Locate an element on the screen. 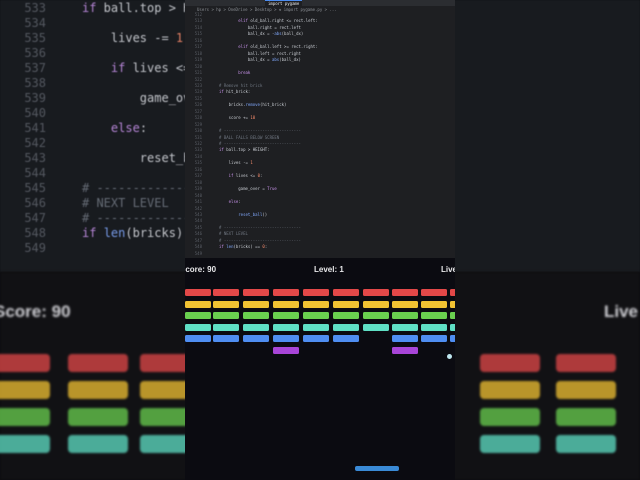 The height and width of the screenshot is (480, 640). code-text: # BALL FALLS BELOW SCREEN is located at coordinates (249, 138).